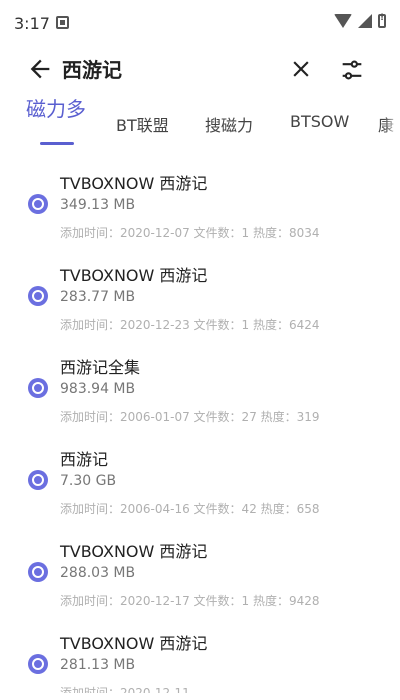 Image resolution: width=400 pixels, height=700 pixels. I want to click on clear-search-button, so click(301, 69).